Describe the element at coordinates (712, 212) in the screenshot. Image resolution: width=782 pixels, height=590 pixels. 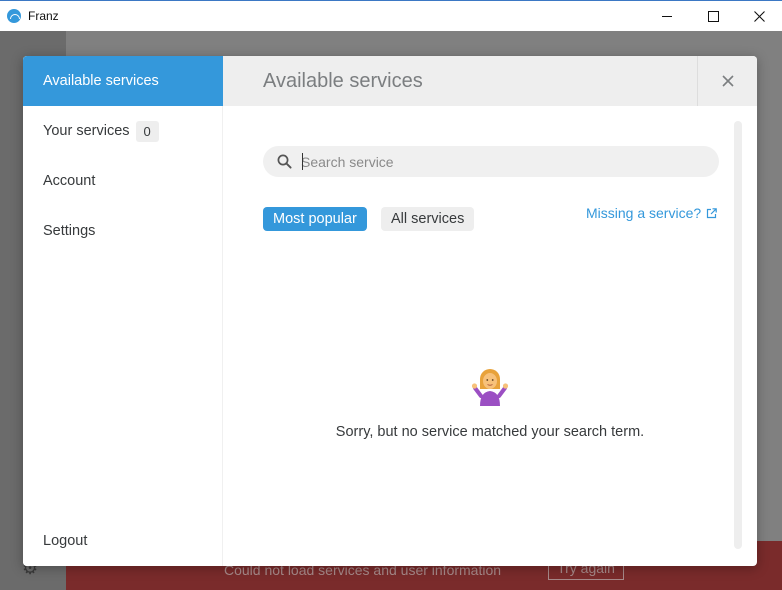
I see `external-link-icon` at that location.